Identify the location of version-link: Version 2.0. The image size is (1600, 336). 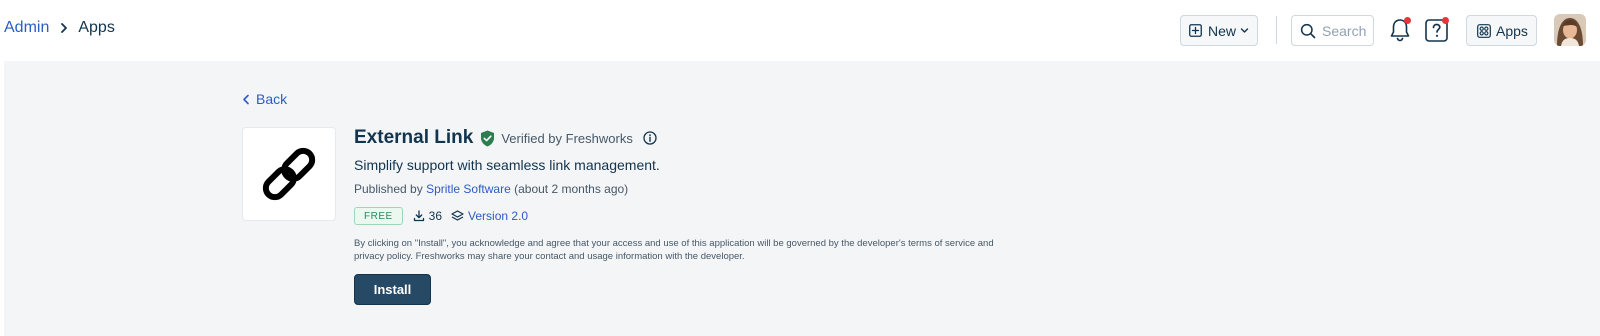
(498, 216).